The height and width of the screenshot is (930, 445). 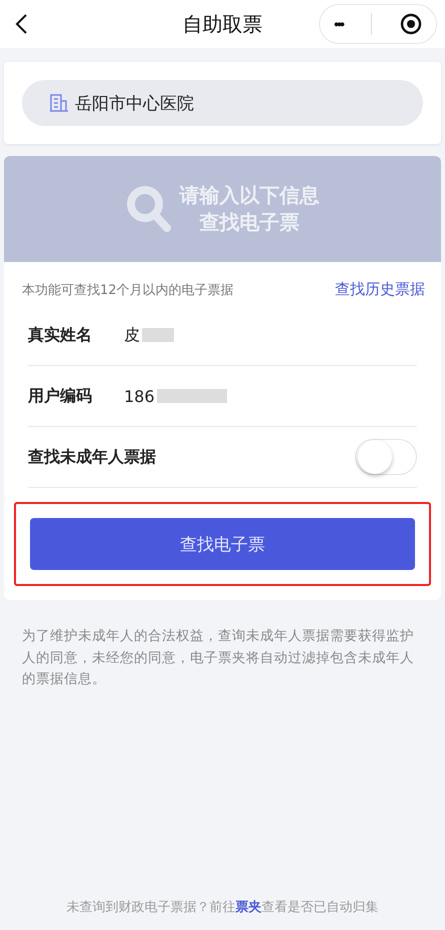 I want to click on field-value: 186, so click(x=139, y=396).